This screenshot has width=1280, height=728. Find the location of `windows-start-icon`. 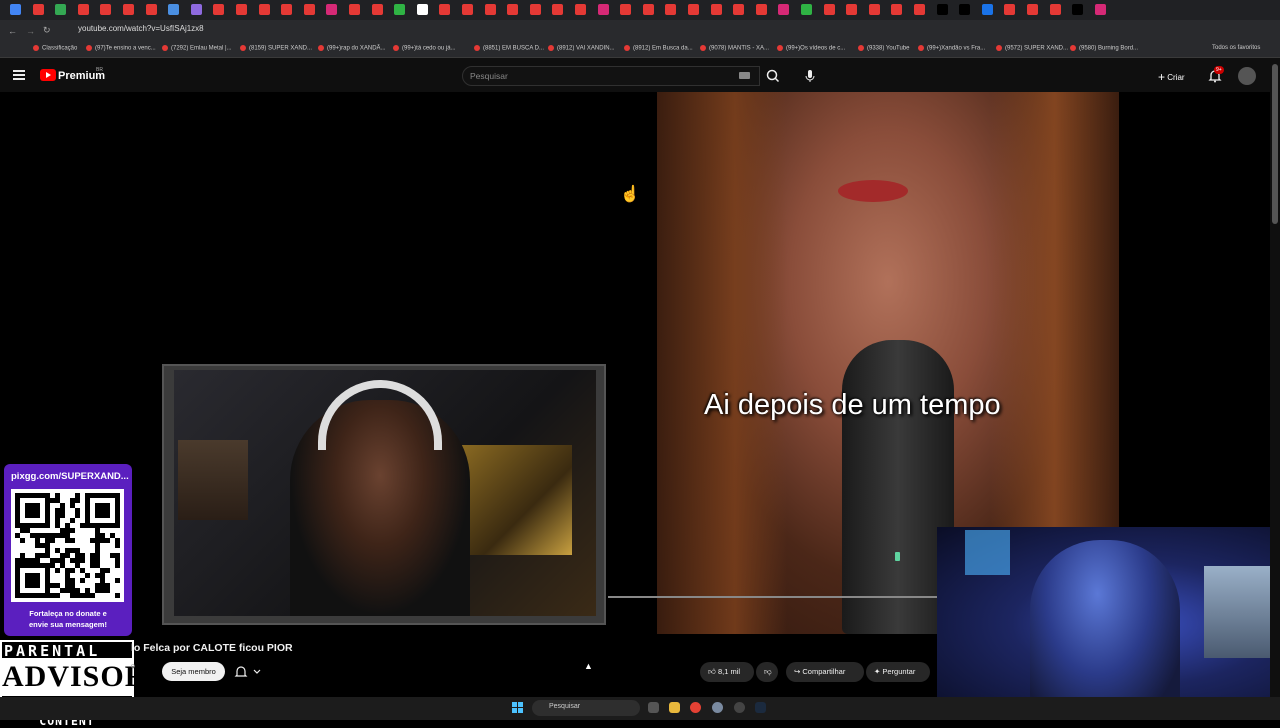

windows-start-icon is located at coordinates (518, 708).